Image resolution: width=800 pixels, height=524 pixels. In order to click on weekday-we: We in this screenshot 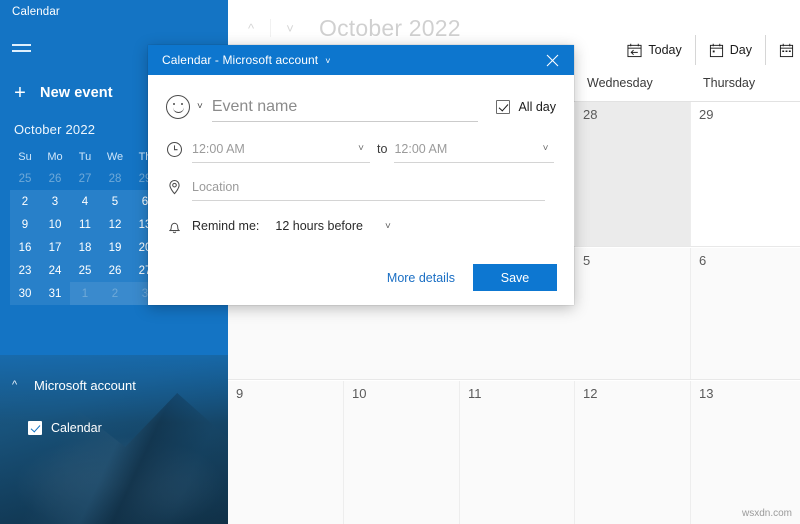, I will do `click(115, 157)`.